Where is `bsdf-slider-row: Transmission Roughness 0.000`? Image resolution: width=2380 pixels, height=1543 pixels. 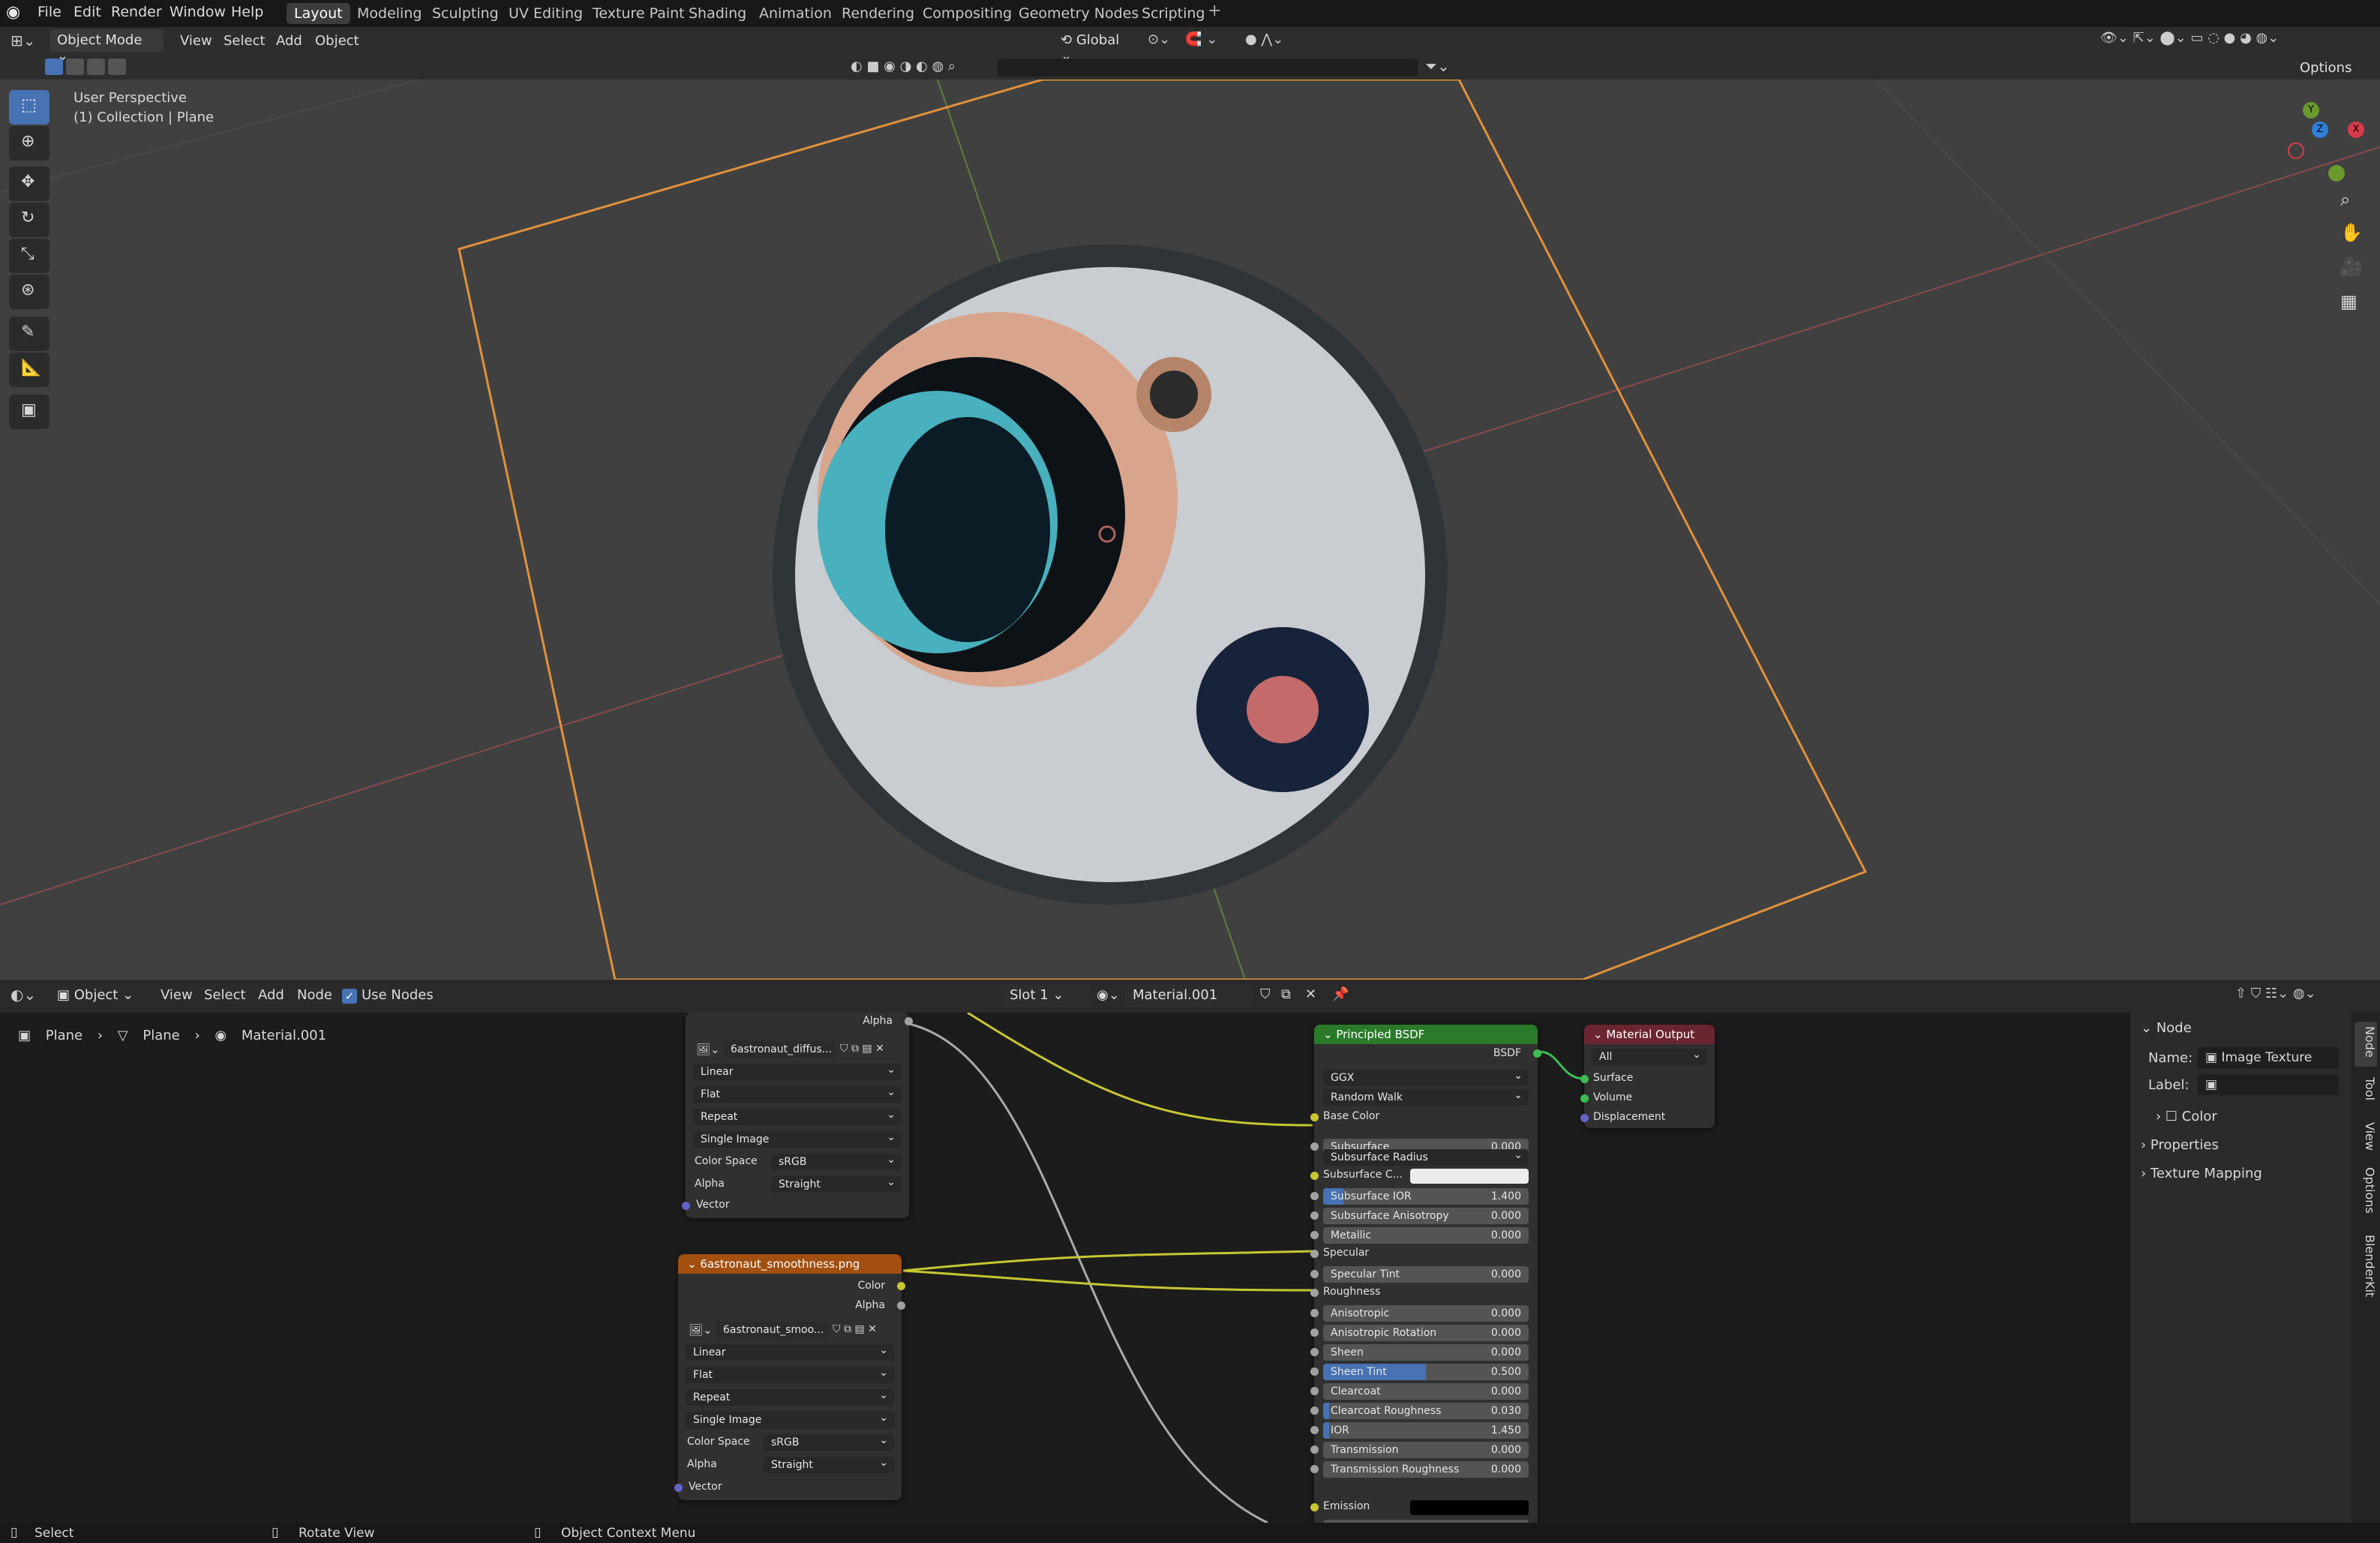
bsdf-slider-row: Transmission Roughness 0.000 is located at coordinates (1426, 1469).